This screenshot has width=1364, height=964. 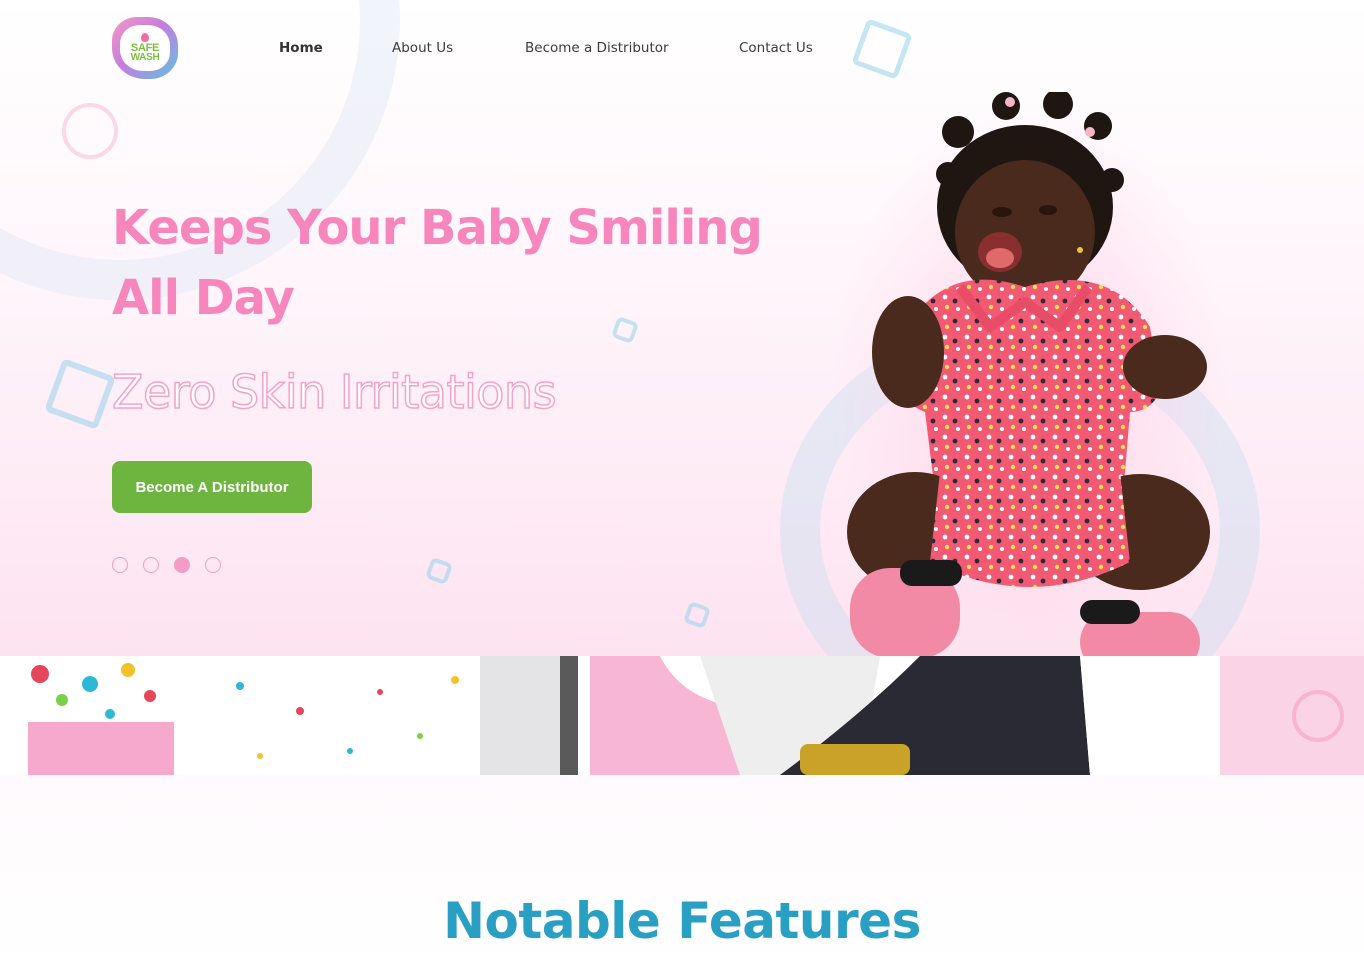 I want to click on brand-logo: SAFE WASH, so click(x=145, y=48).